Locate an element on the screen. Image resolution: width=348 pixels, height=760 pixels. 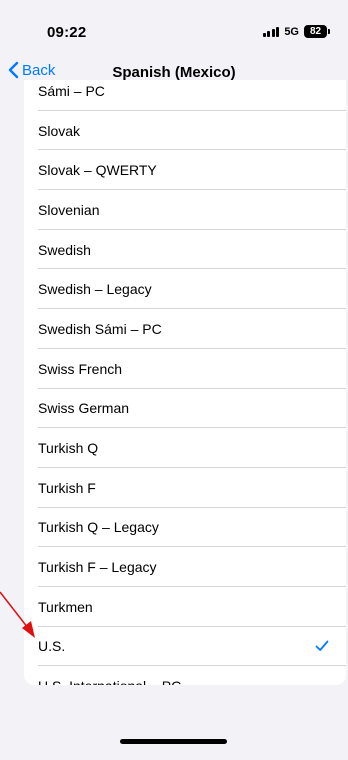
keyboard-list-item: Sámi – PC is located at coordinates (185, 95).